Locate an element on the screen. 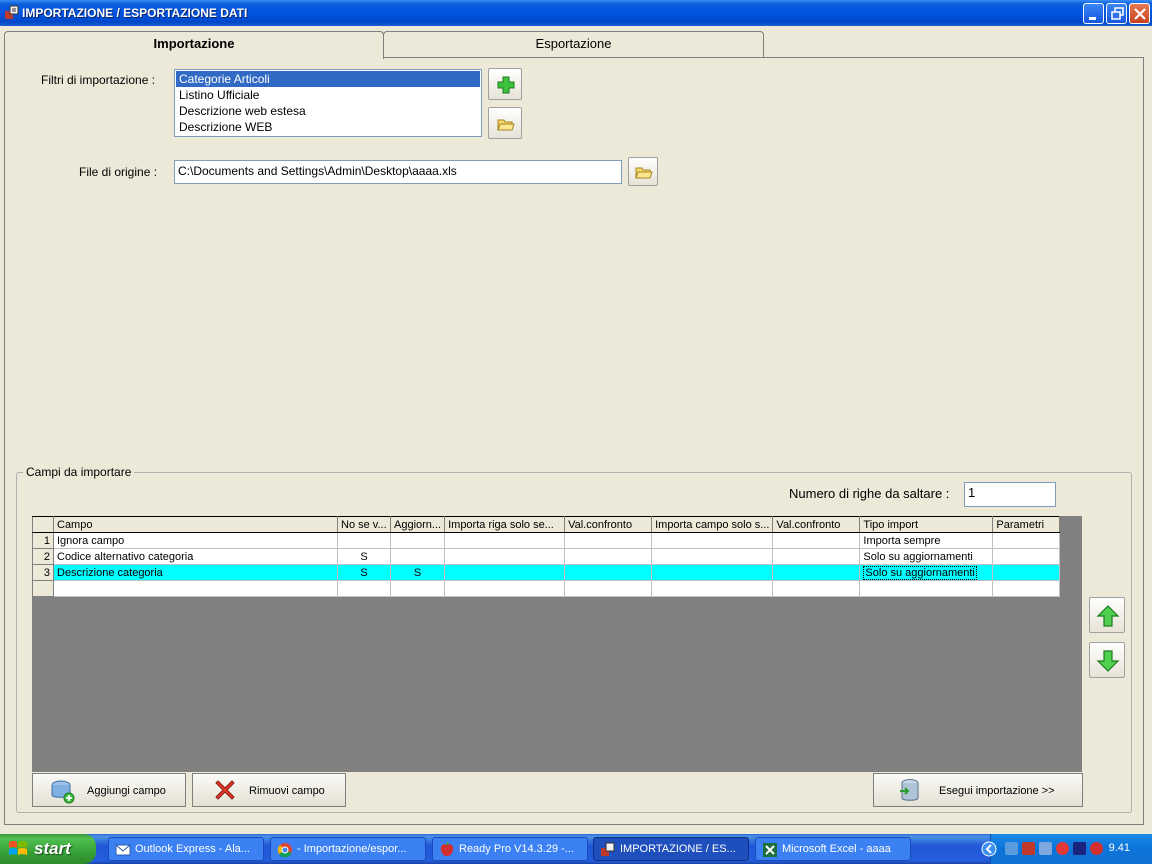  focused-cell-text: Solo su aggiornamenti is located at coordinates (920, 572).